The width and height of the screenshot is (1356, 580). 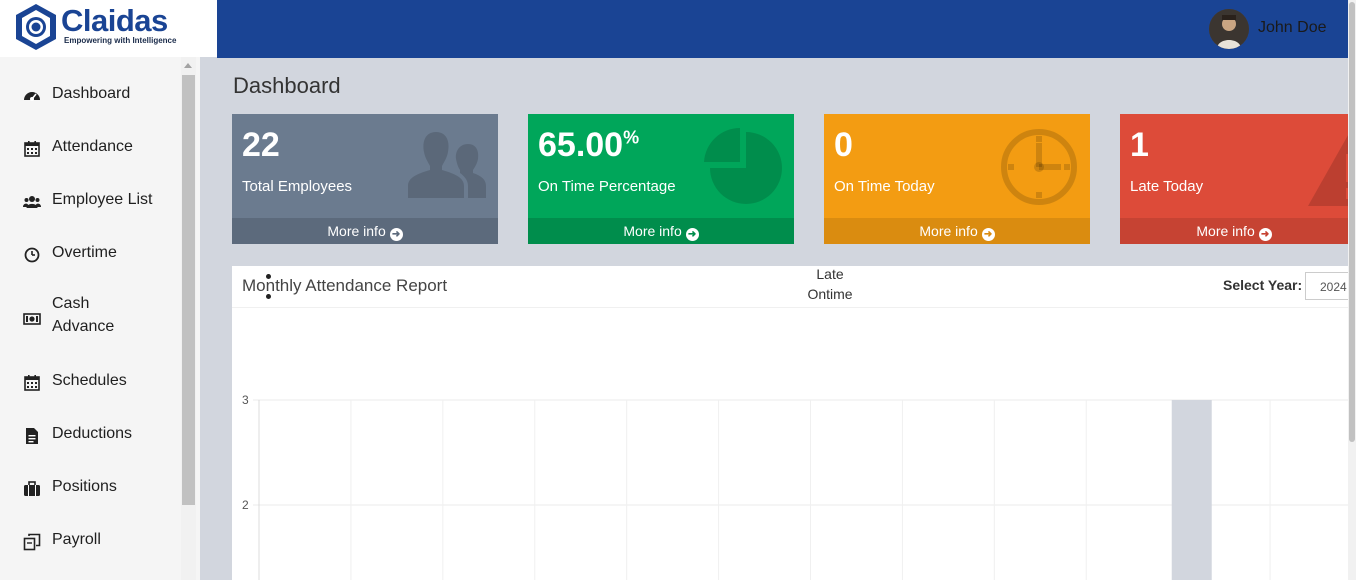 I want to click on page-scrollbar-thumb, so click(x=1352, y=222).